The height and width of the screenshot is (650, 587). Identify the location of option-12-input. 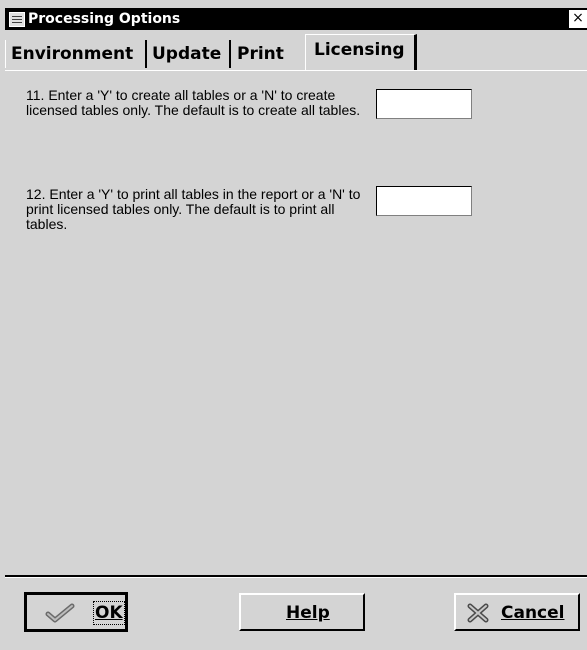
(424, 201).